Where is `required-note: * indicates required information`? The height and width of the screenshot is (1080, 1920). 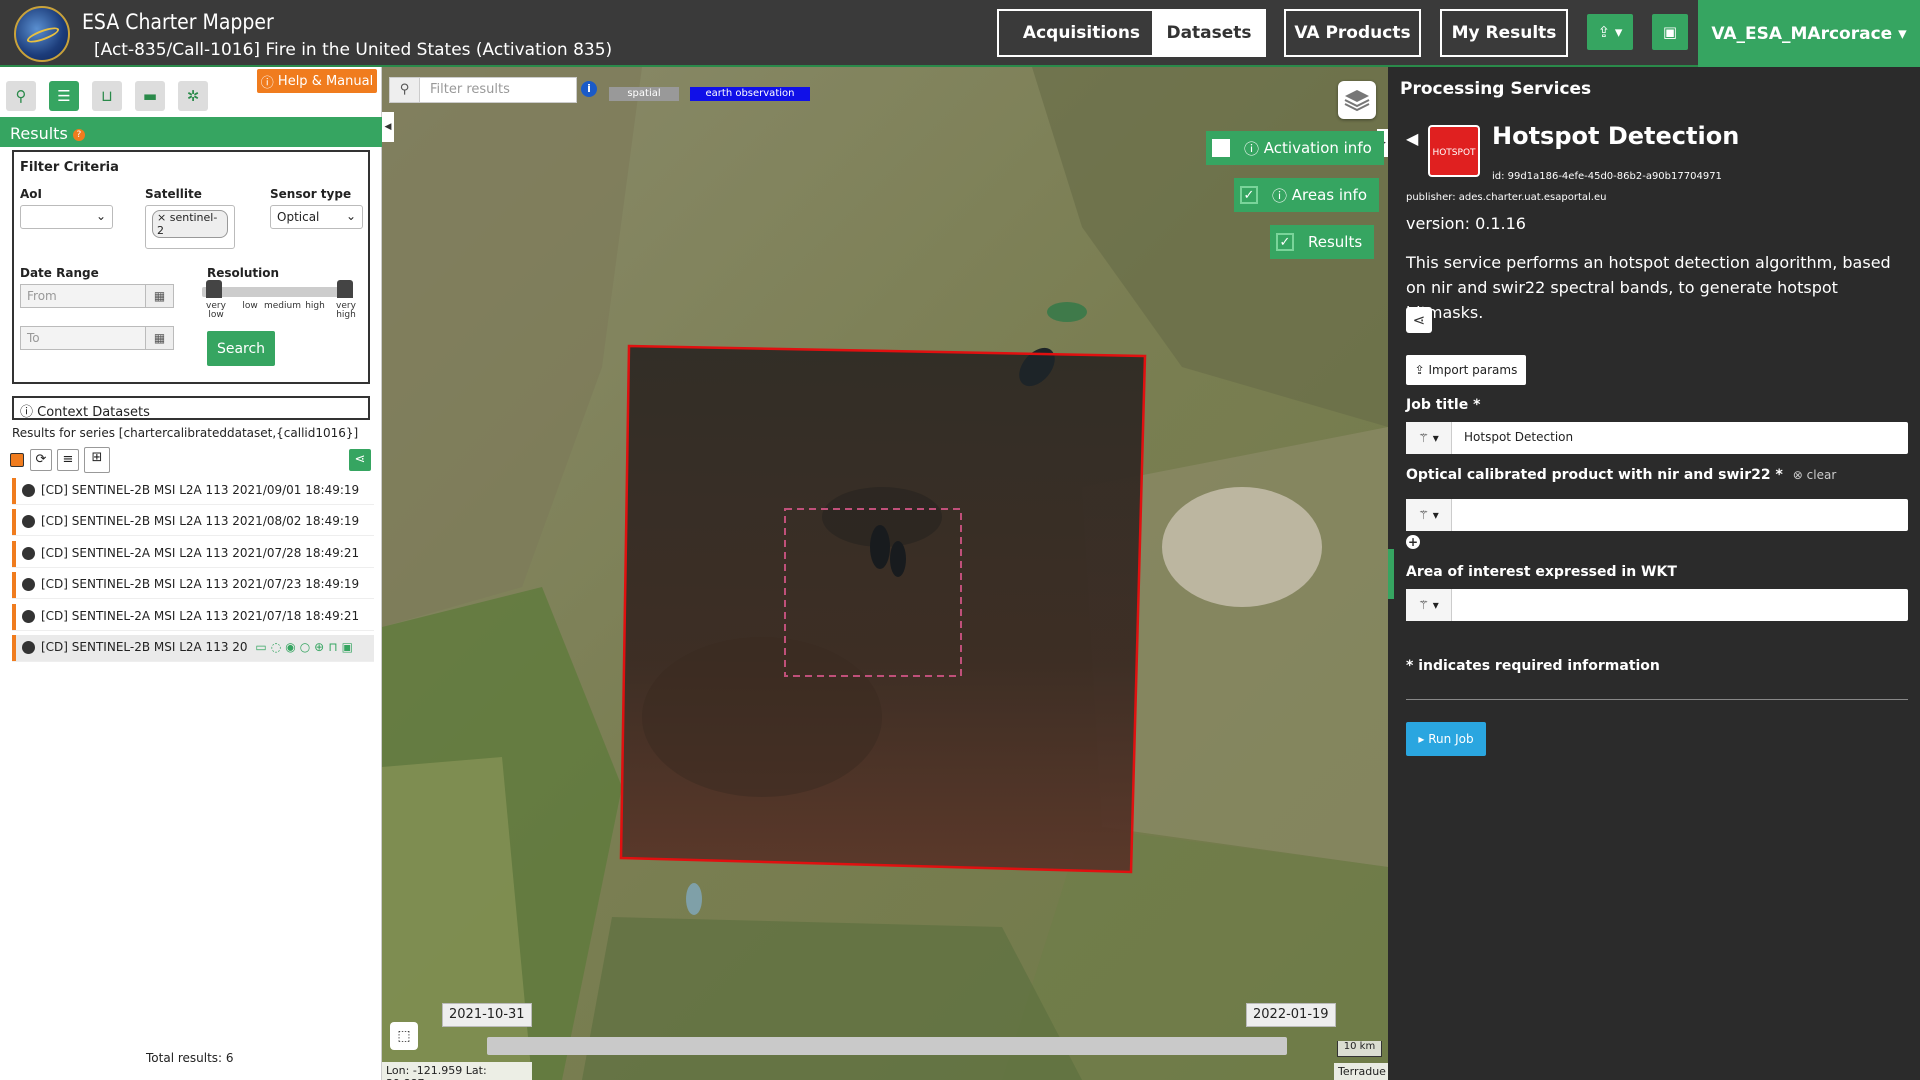
required-note: * indicates required information is located at coordinates (1533, 666).